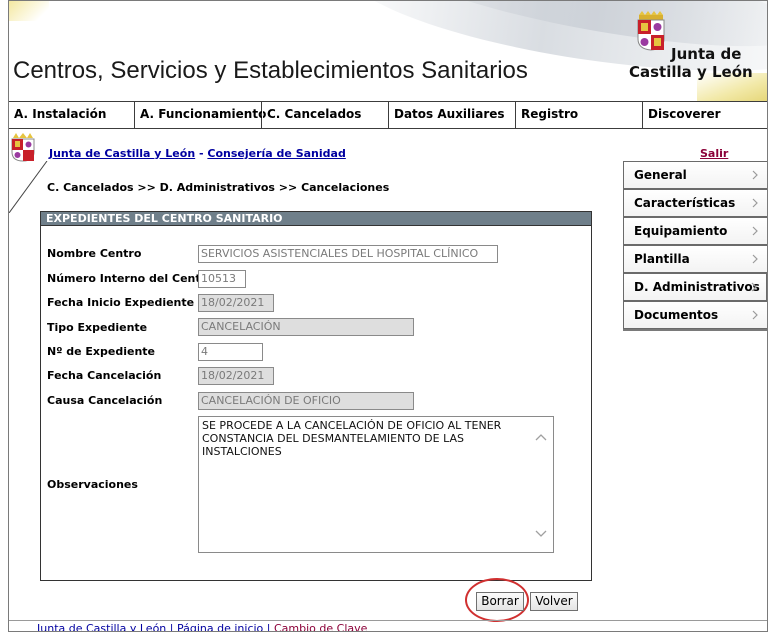  Describe the element at coordinates (388, 620) in the screenshot. I see `footer-divider` at that location.